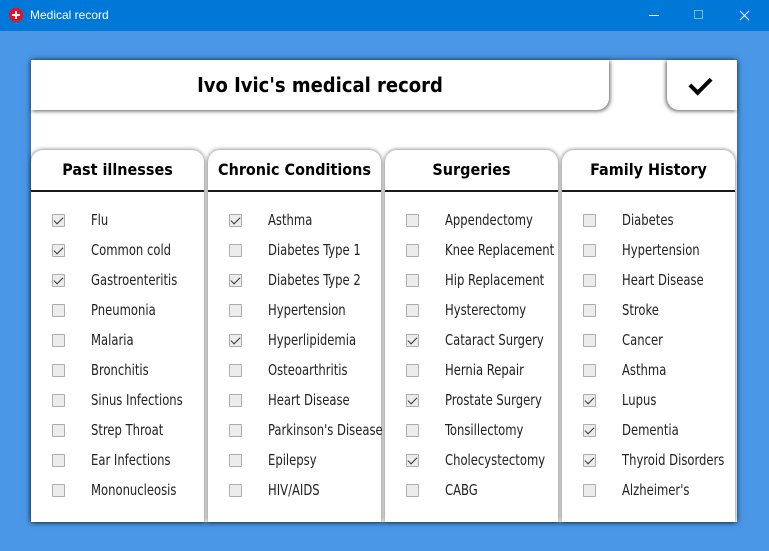 The image size is (769, 551). Describe the element at coordinates (484, 430) in the screenshot. I see `checkbox-label: Tonsillectomy` at that location.